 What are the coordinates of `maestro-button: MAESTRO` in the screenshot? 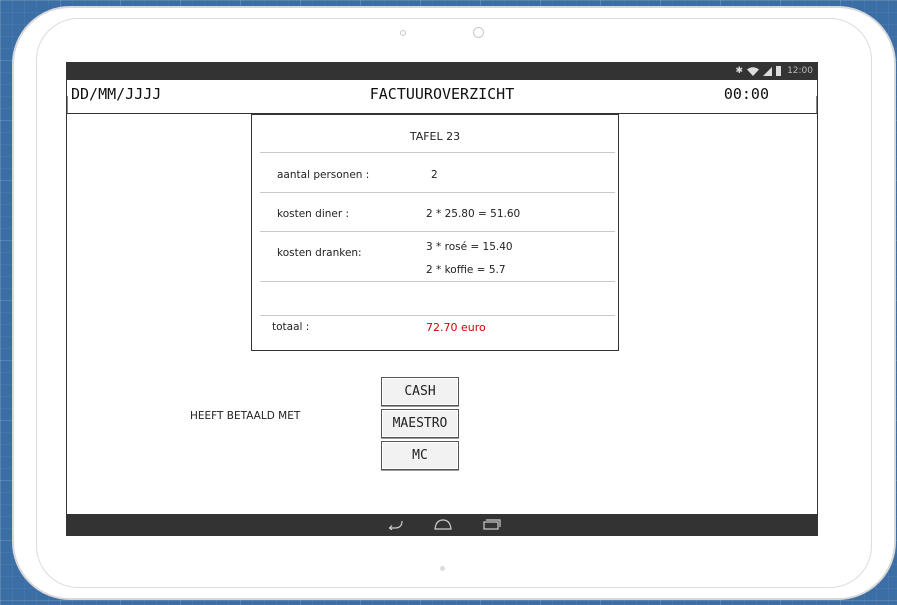 It's located at (420, 423).